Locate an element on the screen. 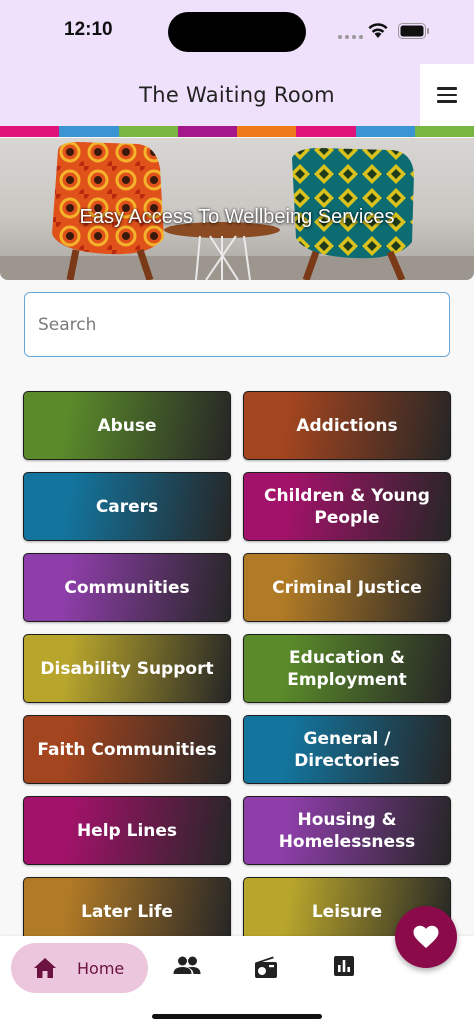 The height and width of the screenshot is (1027, 474). status-bar: 12:10 is located at coordinates (237, 32).